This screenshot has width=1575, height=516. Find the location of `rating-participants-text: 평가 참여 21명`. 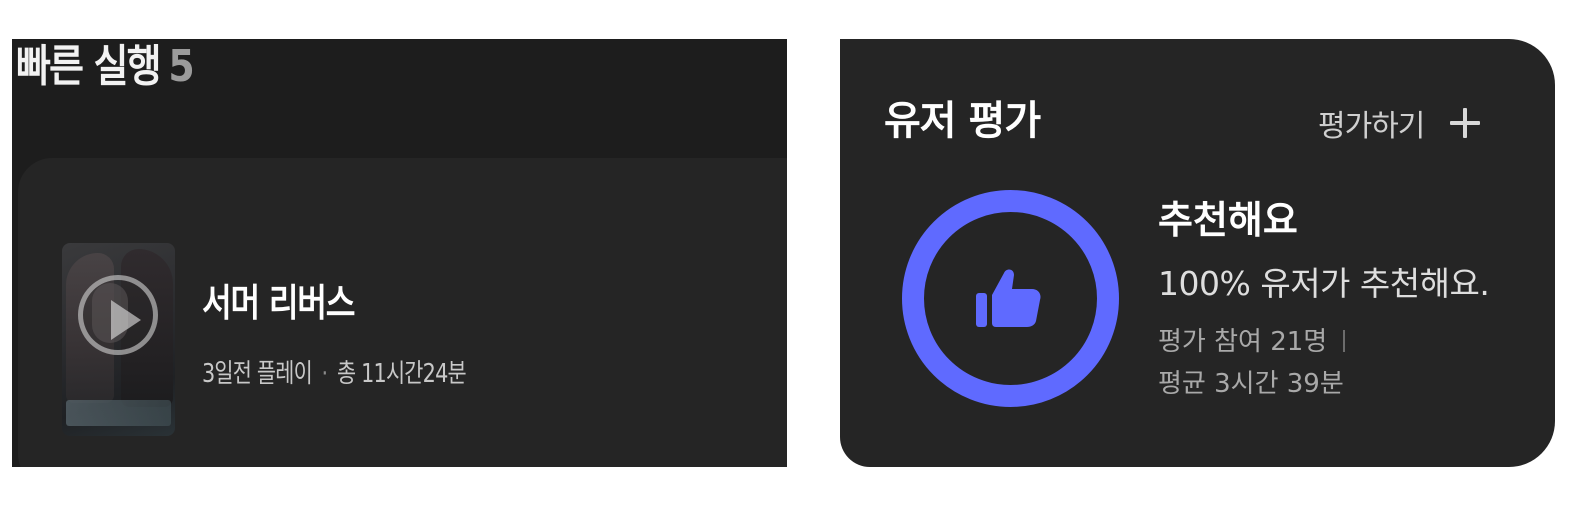

rating-participants-text: 평가 참여 21명 is located at coordinates (1243, 342).